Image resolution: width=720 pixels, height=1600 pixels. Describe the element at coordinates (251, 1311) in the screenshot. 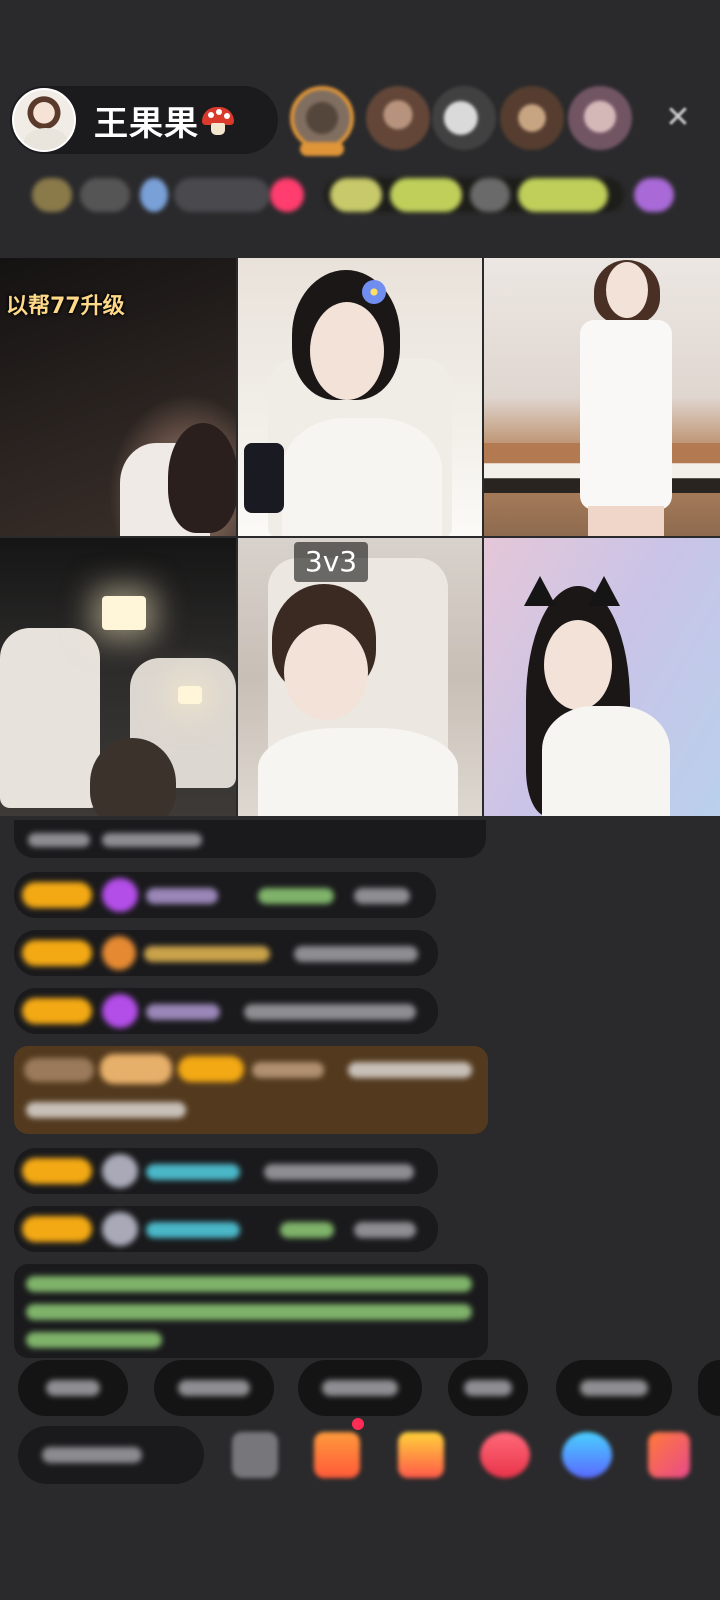

I see `room-notice-message` at that location.